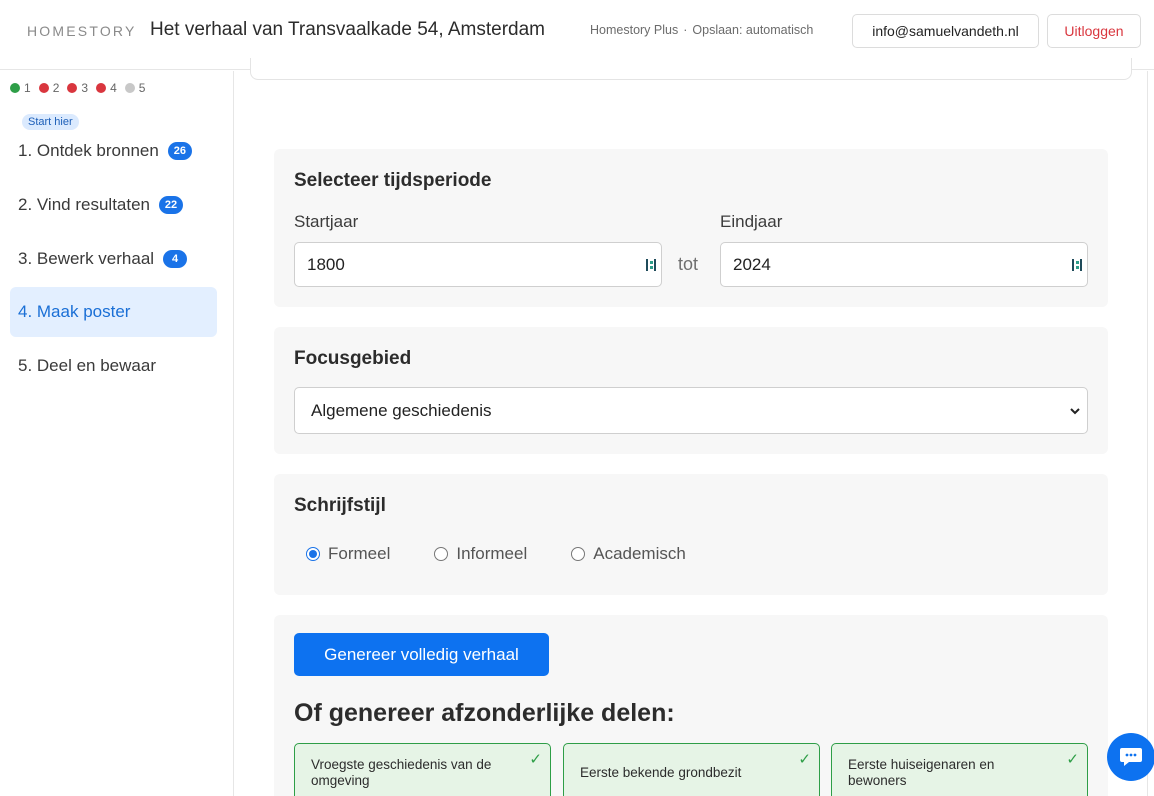  Describe the element at coordinates (753, 30) in the screenshot. I see `save-status: Opslaan: automatisch` at that location.